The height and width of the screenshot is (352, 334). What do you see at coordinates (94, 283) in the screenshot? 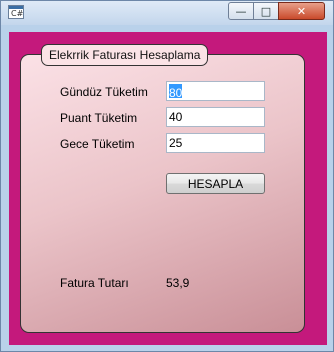
I see `result-label: Fatura Tutarı` at bounding box center [94, 283].